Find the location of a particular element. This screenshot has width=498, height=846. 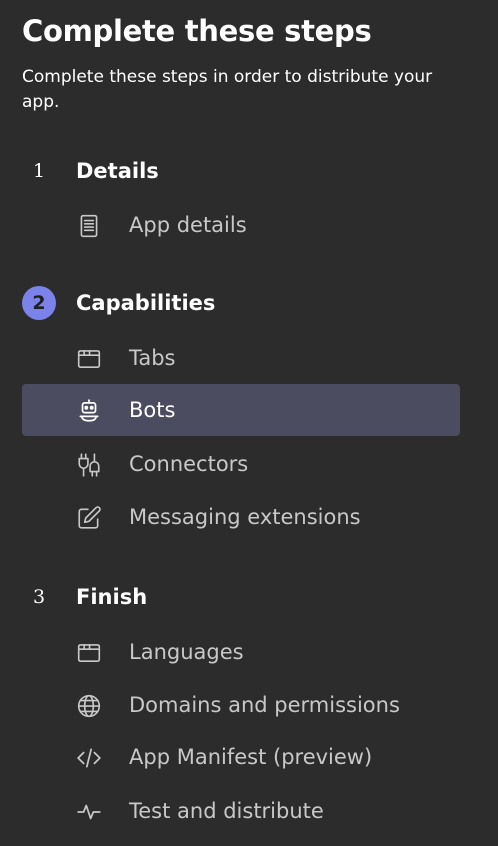

nav-item-label: App Manifest (preview) is located at coordinates (251, 757).